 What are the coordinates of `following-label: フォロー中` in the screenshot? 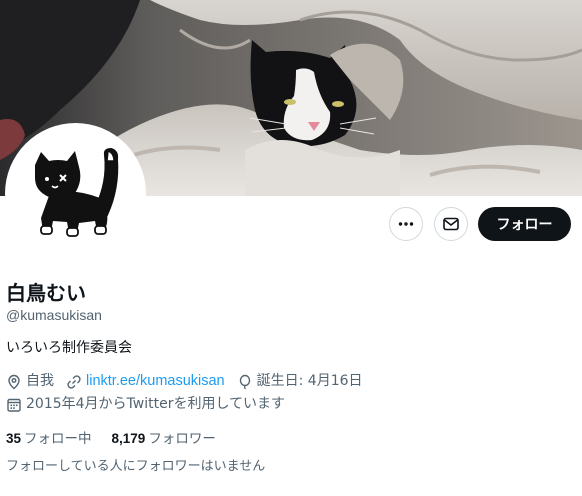 It's located at (58, 439).